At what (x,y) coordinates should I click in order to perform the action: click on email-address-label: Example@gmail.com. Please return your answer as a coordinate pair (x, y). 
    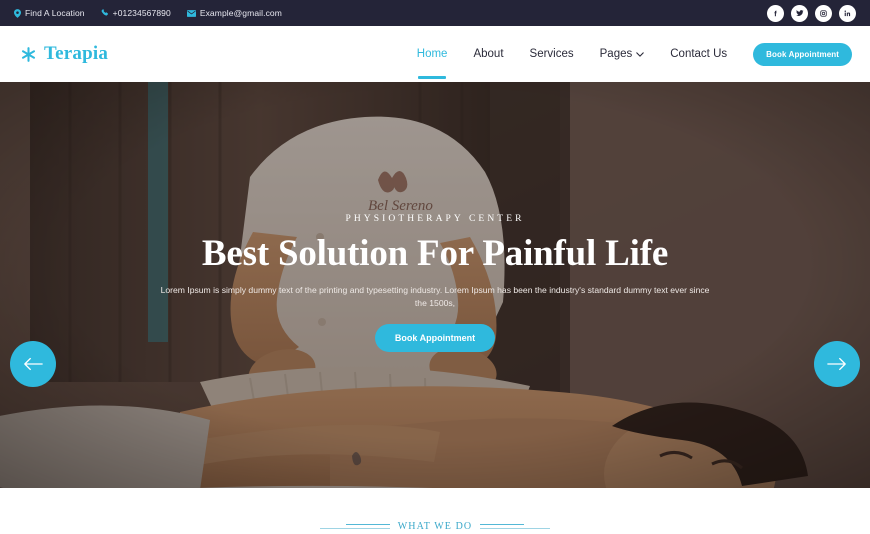
    Looking at the image, I should click on (240, 13).